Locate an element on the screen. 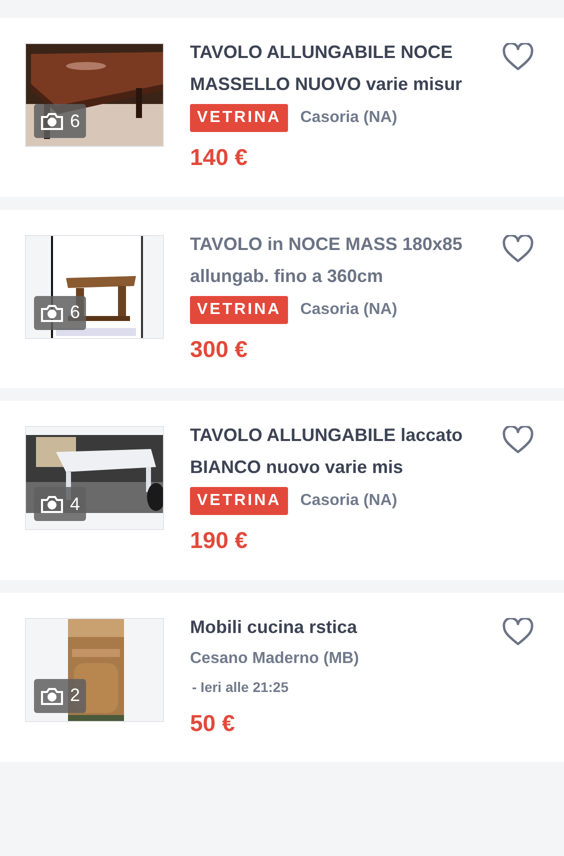  listing-title: Mobili cucina rstica is located at coordinates (340, 626).